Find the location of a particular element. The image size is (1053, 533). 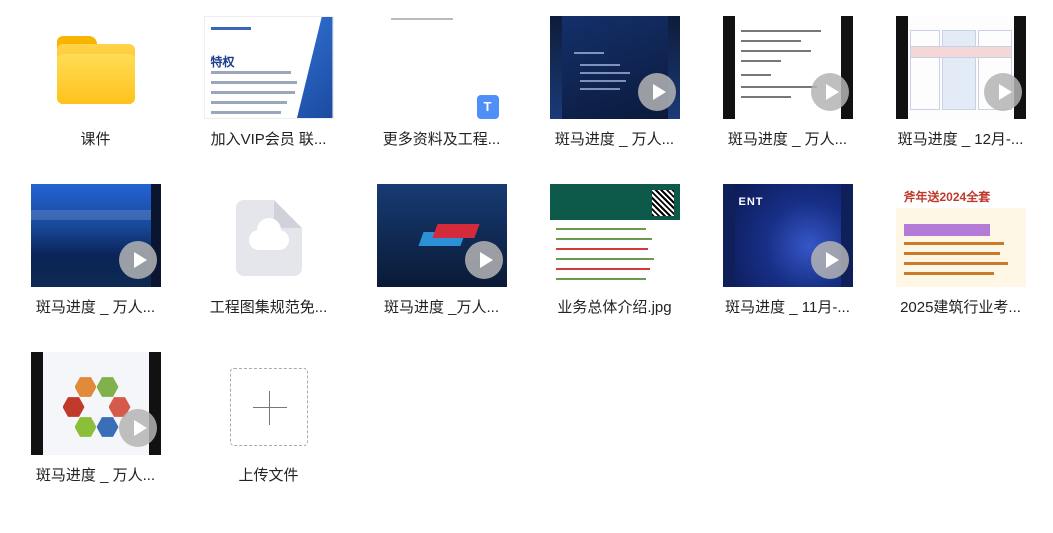

upload-file-button: 上传文件 is located at coordinates (268, 420).